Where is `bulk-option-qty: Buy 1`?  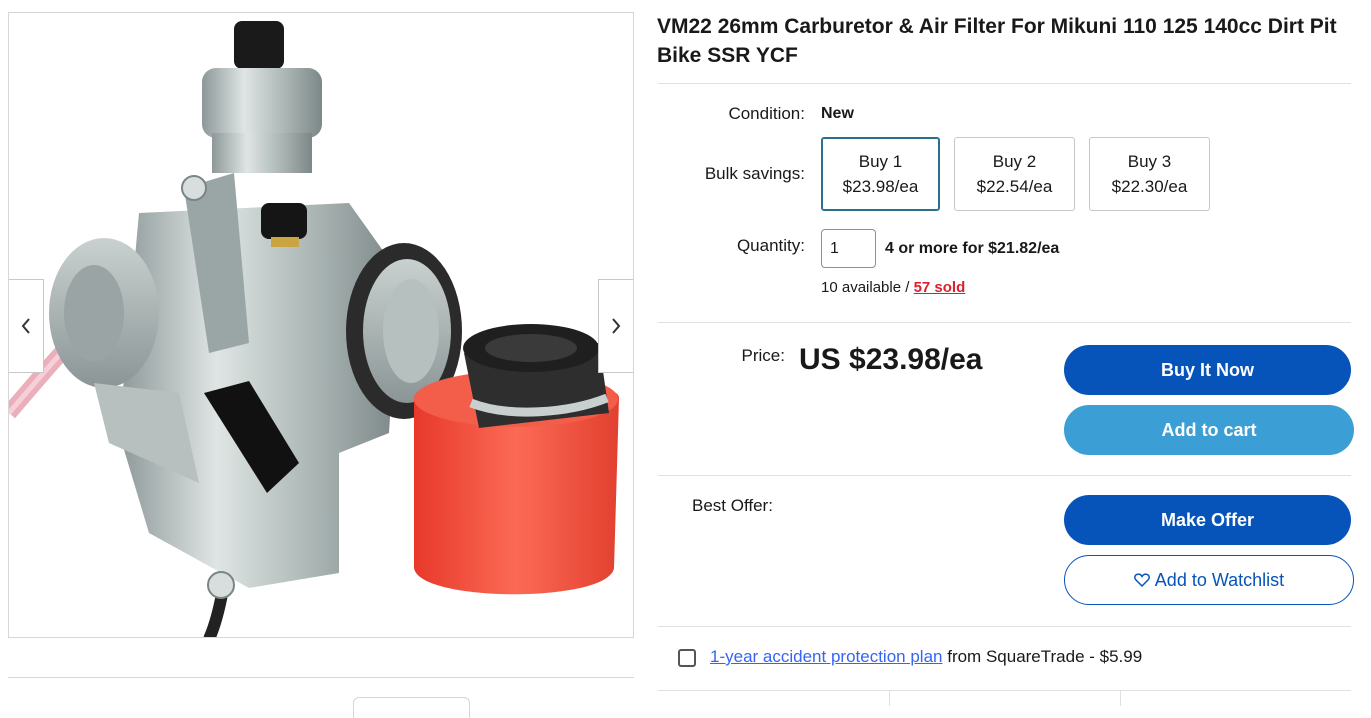
bulk-option-qty: Buy 1 is located at coordinates (880, 161).